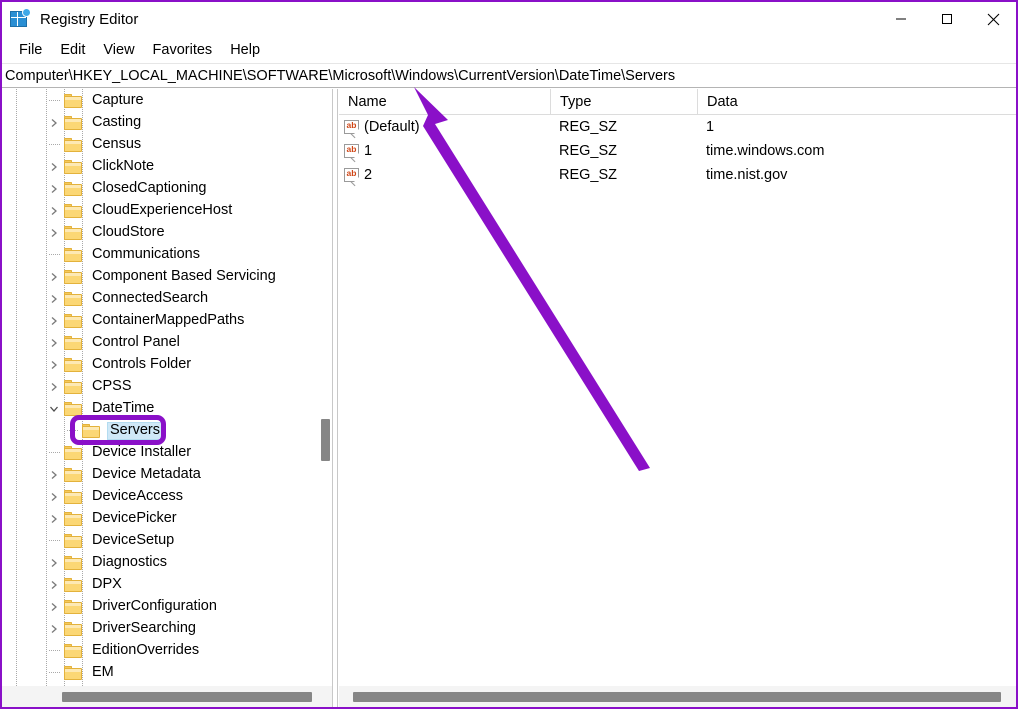 Image resolution: width=1018 pixels, height=709 pixels. What do you see at coordinates (72, 50) in the screenshot?
I see `menu-item-edit: Edit` at bounding box center [72, 50].